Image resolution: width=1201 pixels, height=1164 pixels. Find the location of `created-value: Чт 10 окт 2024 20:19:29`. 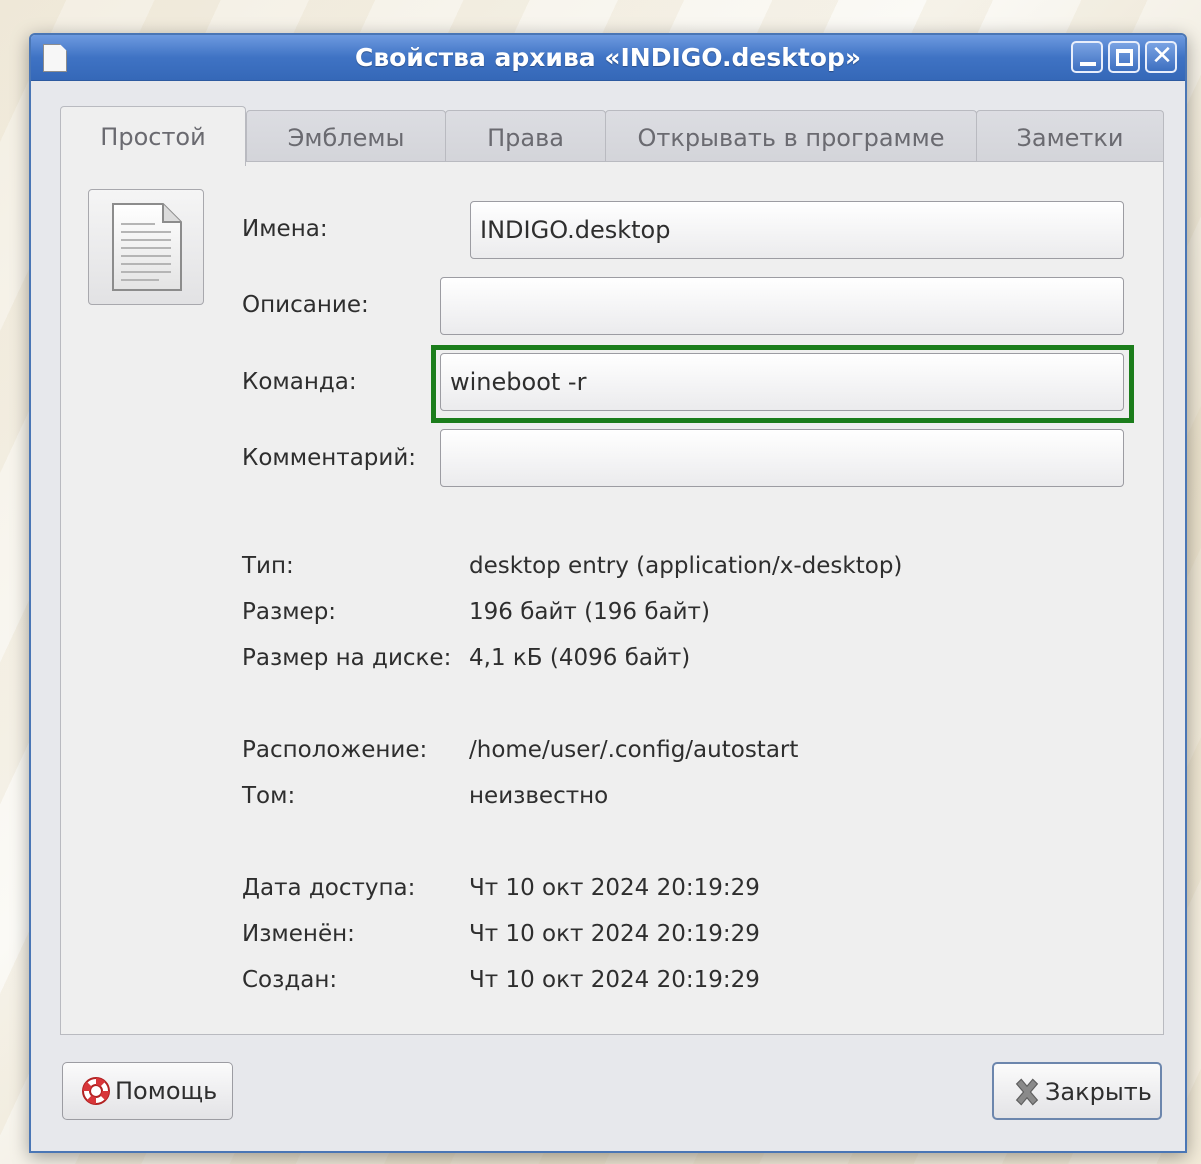

created-value: Чт 10 окт 2024 20:19:29 is located at coordinates (614, 980).